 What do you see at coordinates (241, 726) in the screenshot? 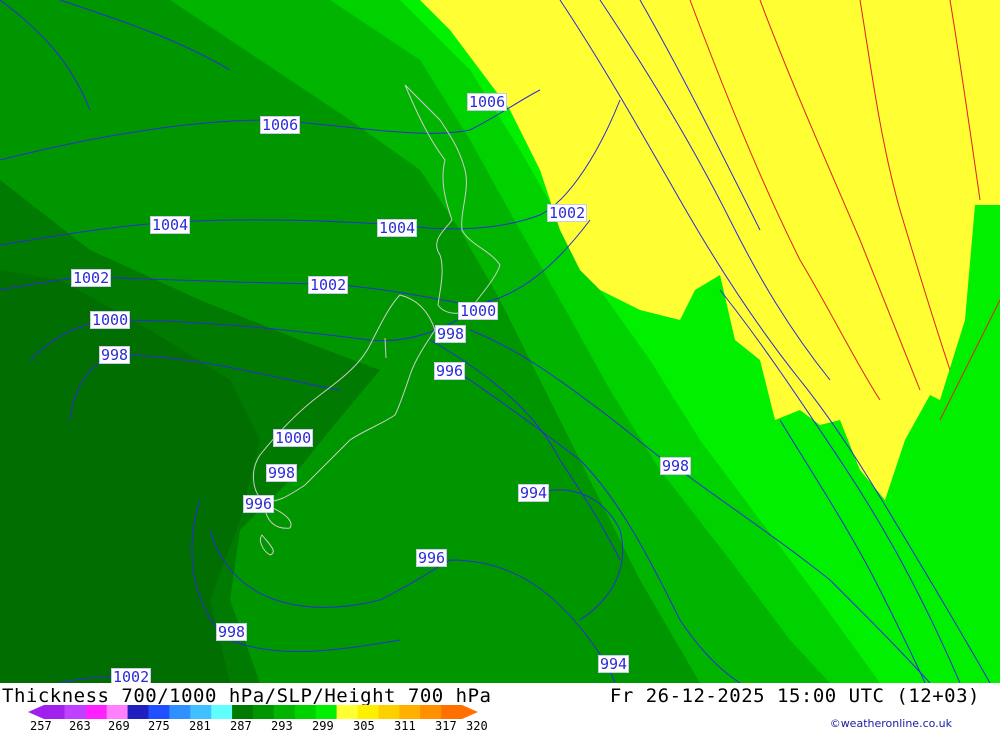
I see `legend-tick: 287` at bounding box center [241, 726].